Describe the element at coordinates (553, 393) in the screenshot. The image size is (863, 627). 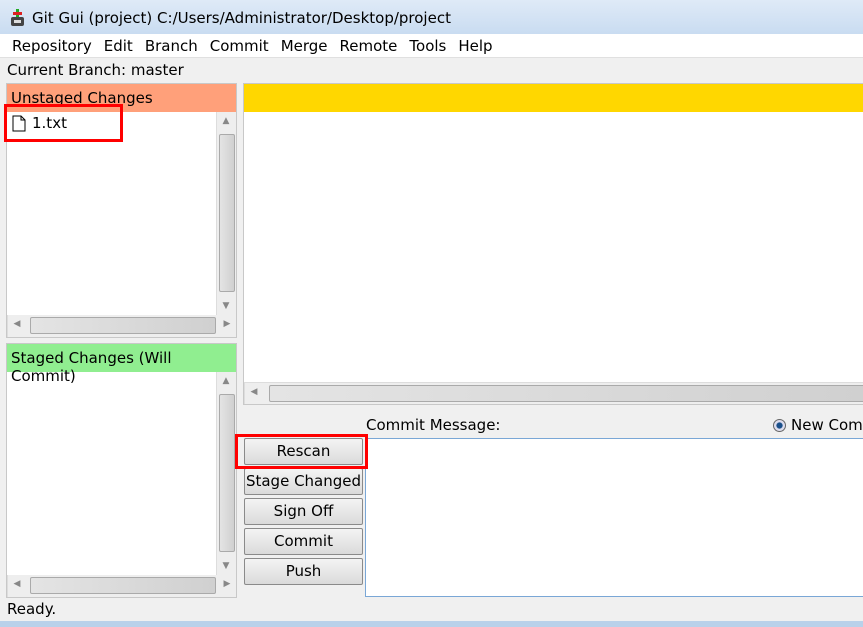
I see `diff-hscrollbar: ◀` at that location.